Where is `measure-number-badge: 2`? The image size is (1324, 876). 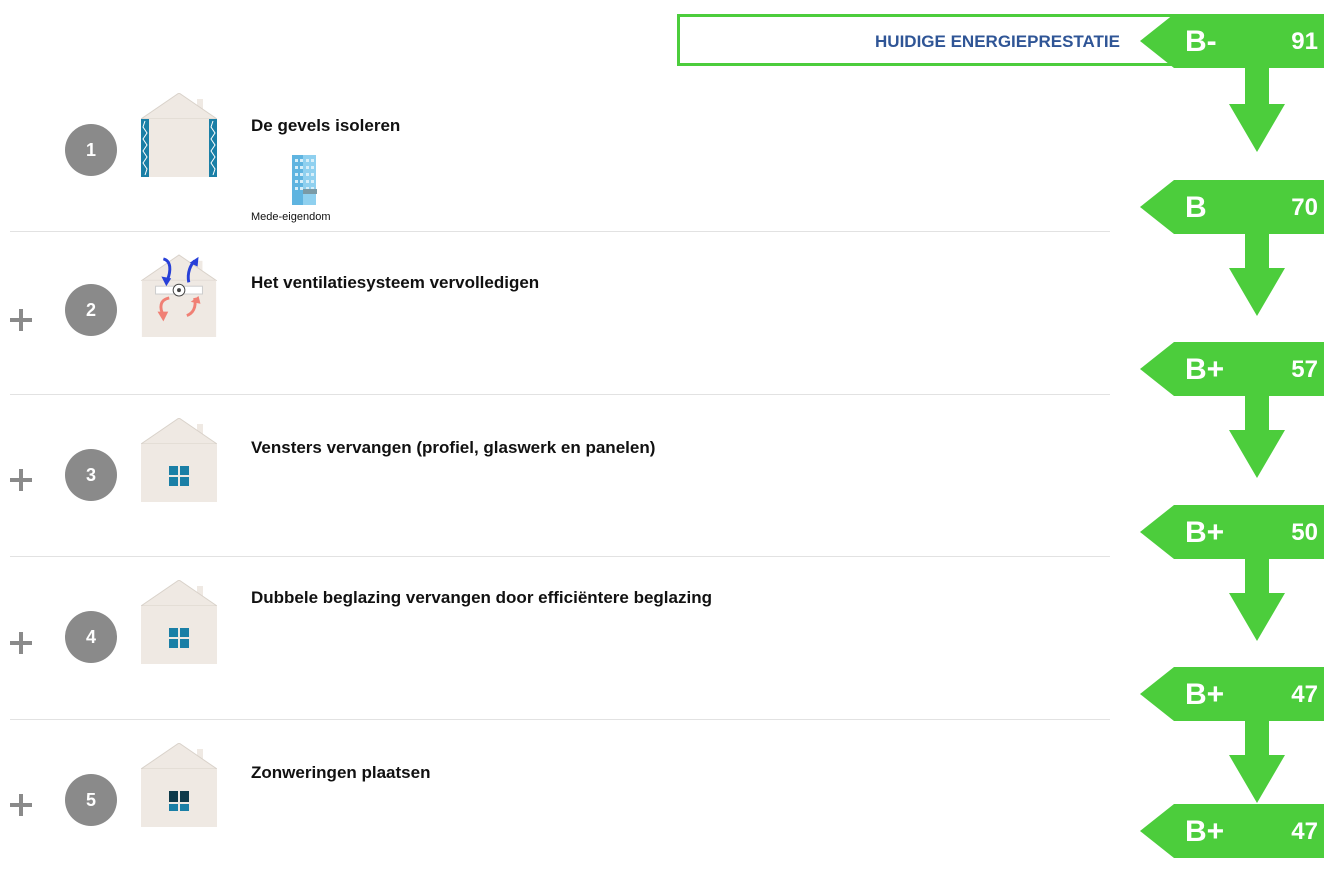 measure-number-badge: 2 is located at coordinates (91, 310).